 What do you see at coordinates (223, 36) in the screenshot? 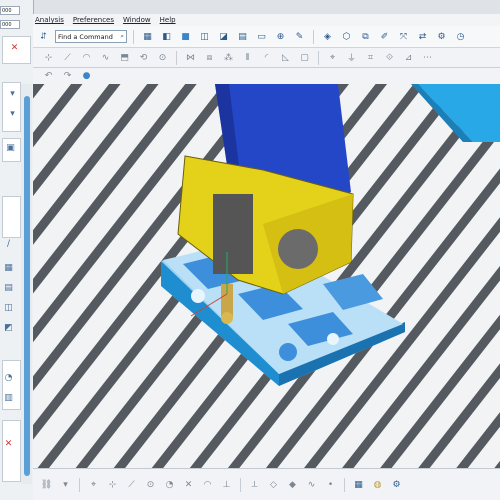
I see `shade-icon: ◪` at bounding box center [223, 36].